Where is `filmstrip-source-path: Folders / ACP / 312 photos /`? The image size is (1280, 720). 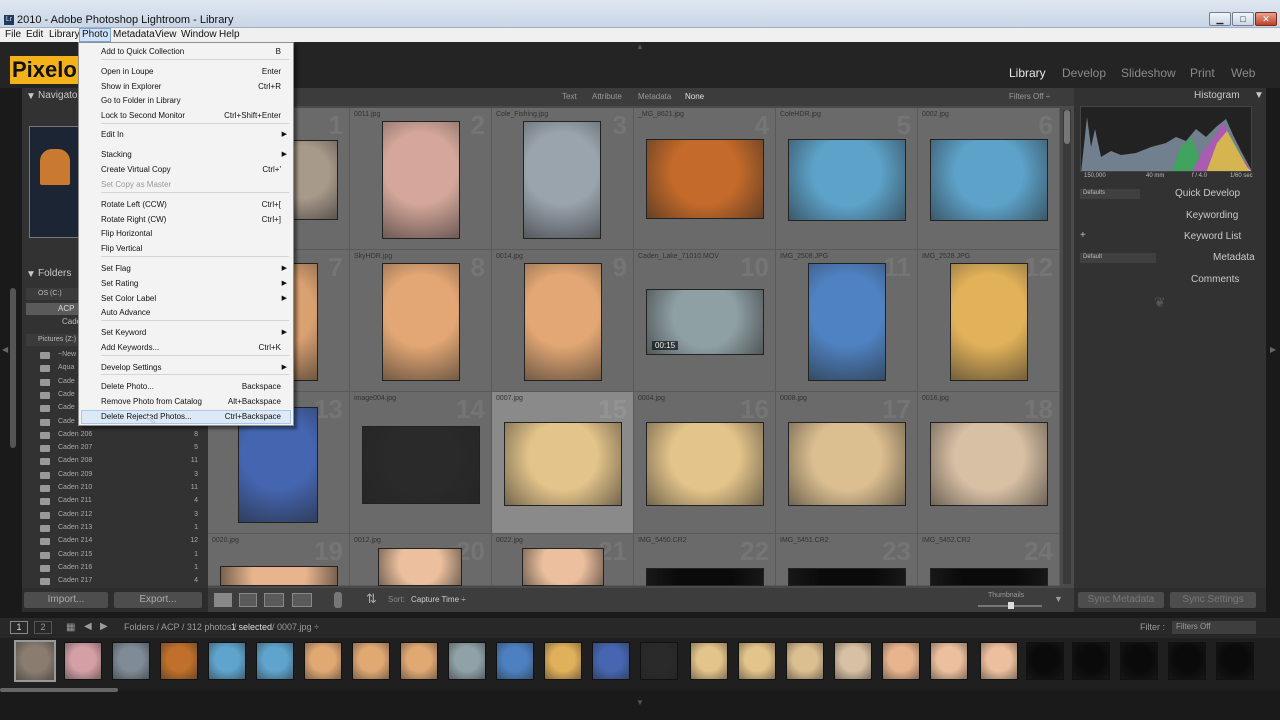
filmstrip-source-path: Folders / ACP / 312 photos / is located at coordinates (180, 627).